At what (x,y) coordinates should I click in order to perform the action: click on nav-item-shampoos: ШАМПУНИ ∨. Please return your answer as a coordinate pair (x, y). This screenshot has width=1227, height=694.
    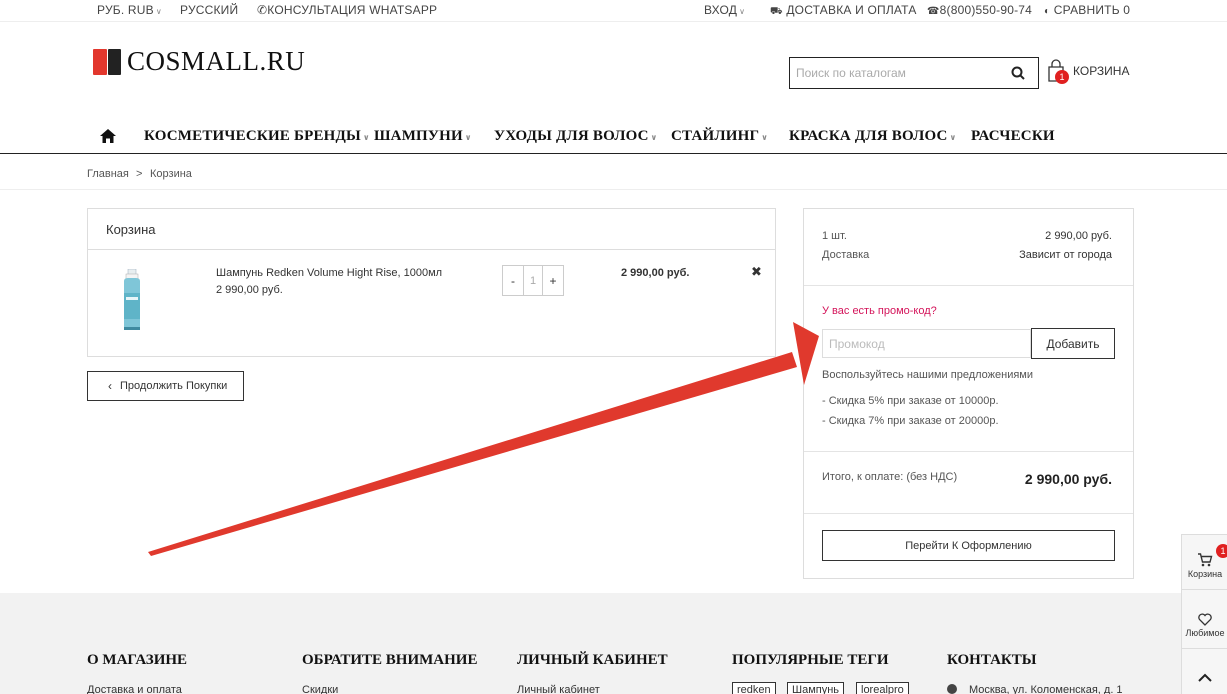
    Looking at the image, I should click on (423, 136).